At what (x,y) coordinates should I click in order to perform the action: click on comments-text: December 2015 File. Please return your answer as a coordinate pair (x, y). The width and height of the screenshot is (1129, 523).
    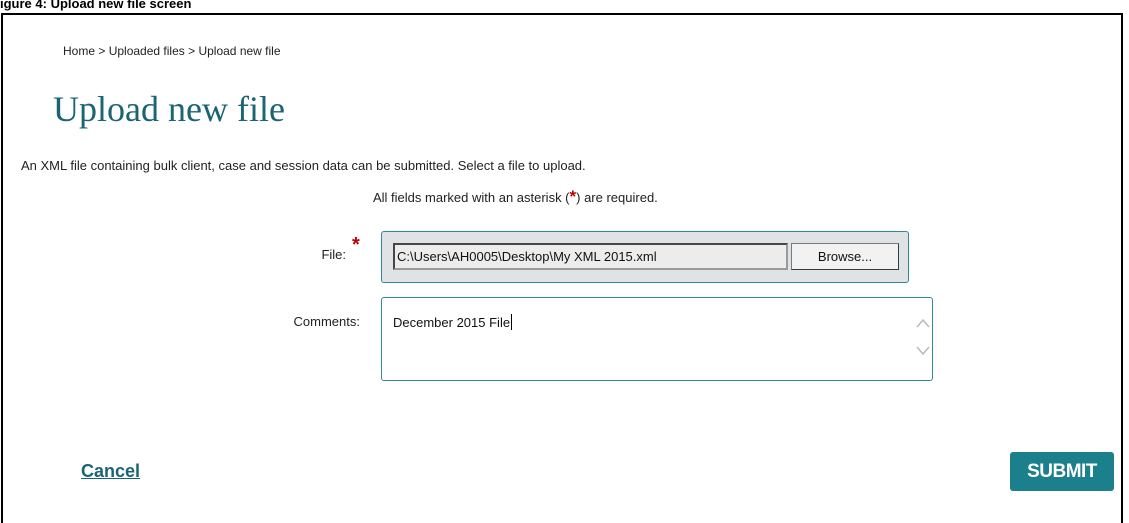
    Looking at the image, I should click on (452, 322).